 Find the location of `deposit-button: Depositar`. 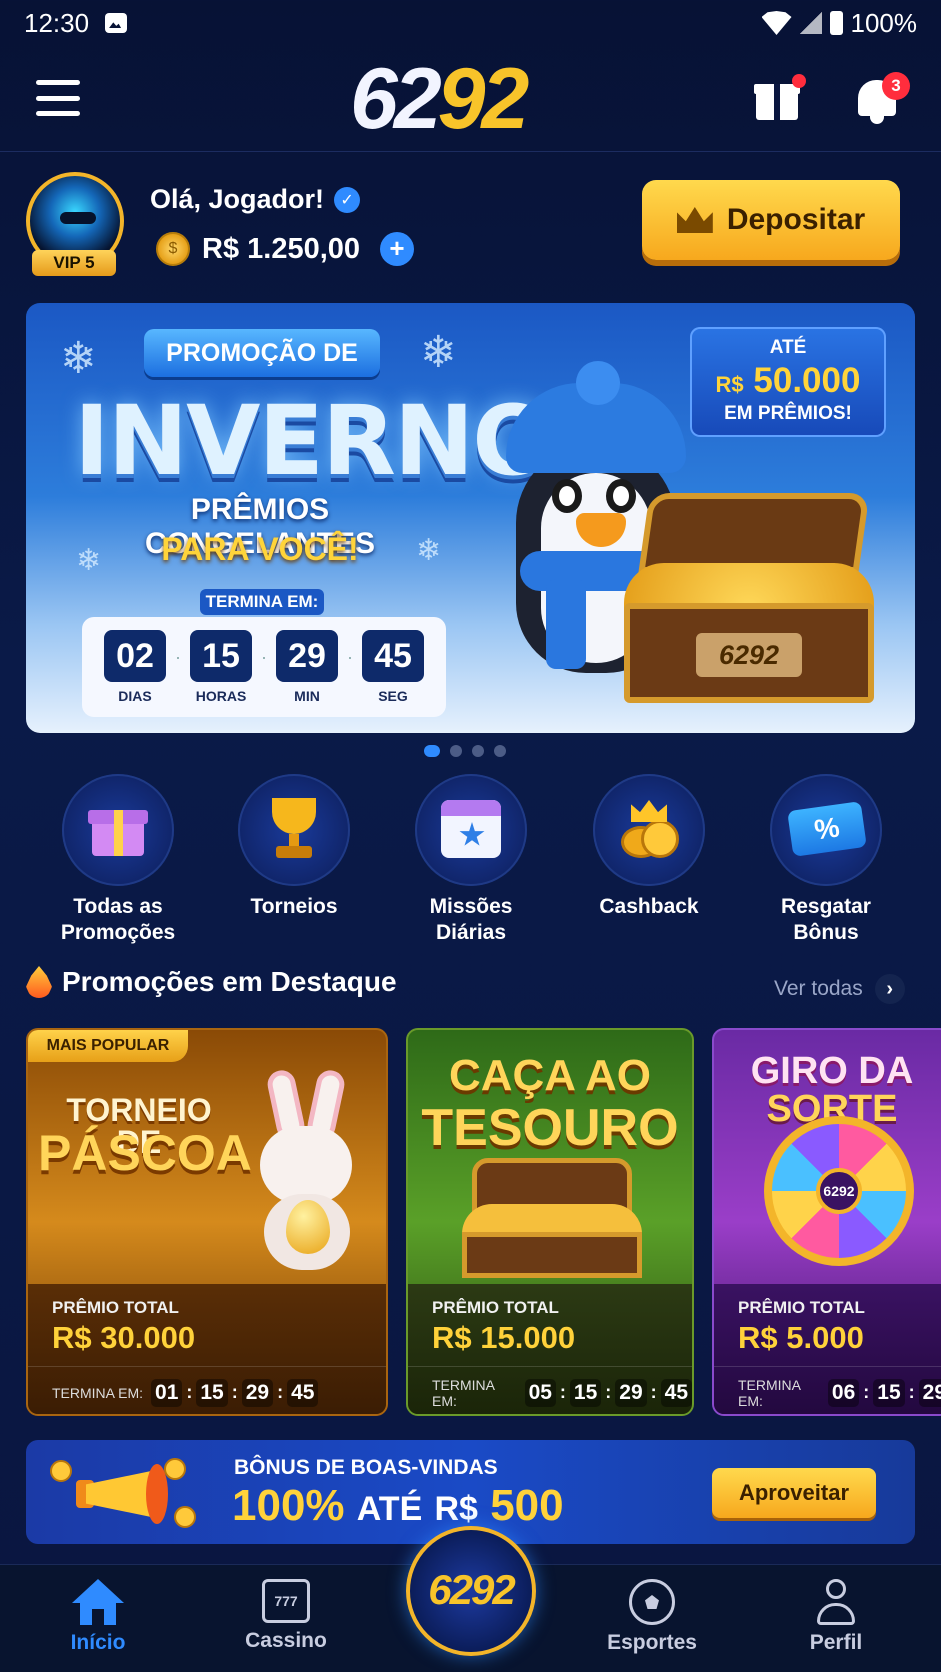

deposit-button: Depositar is located at coordinates (771, 220).